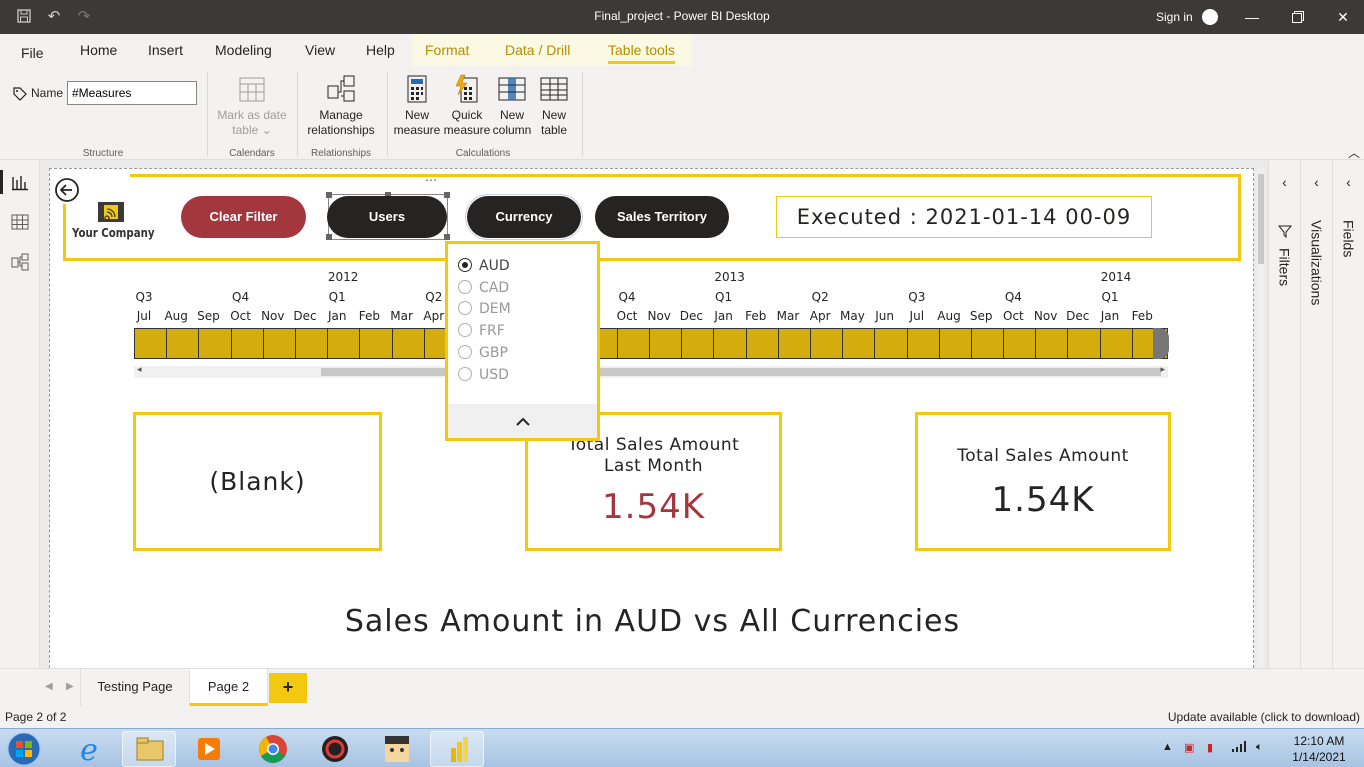  Describe the element at coordinates (1210, 747) in the screenshot. I see `battery-icon: ▮` at that location.